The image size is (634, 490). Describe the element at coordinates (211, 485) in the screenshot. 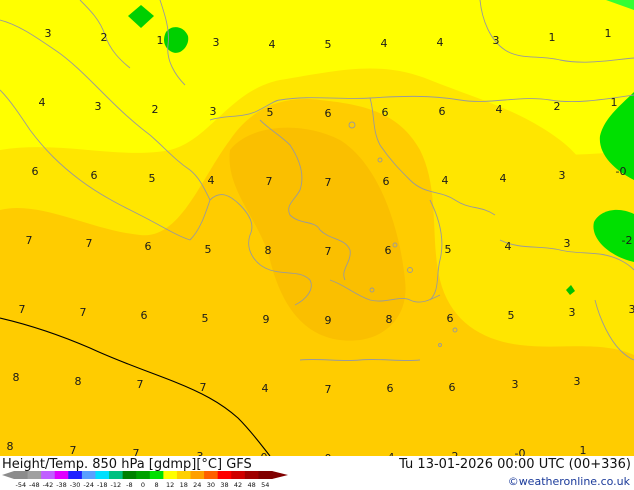

I see `color-scale-tick: 30` at that location.